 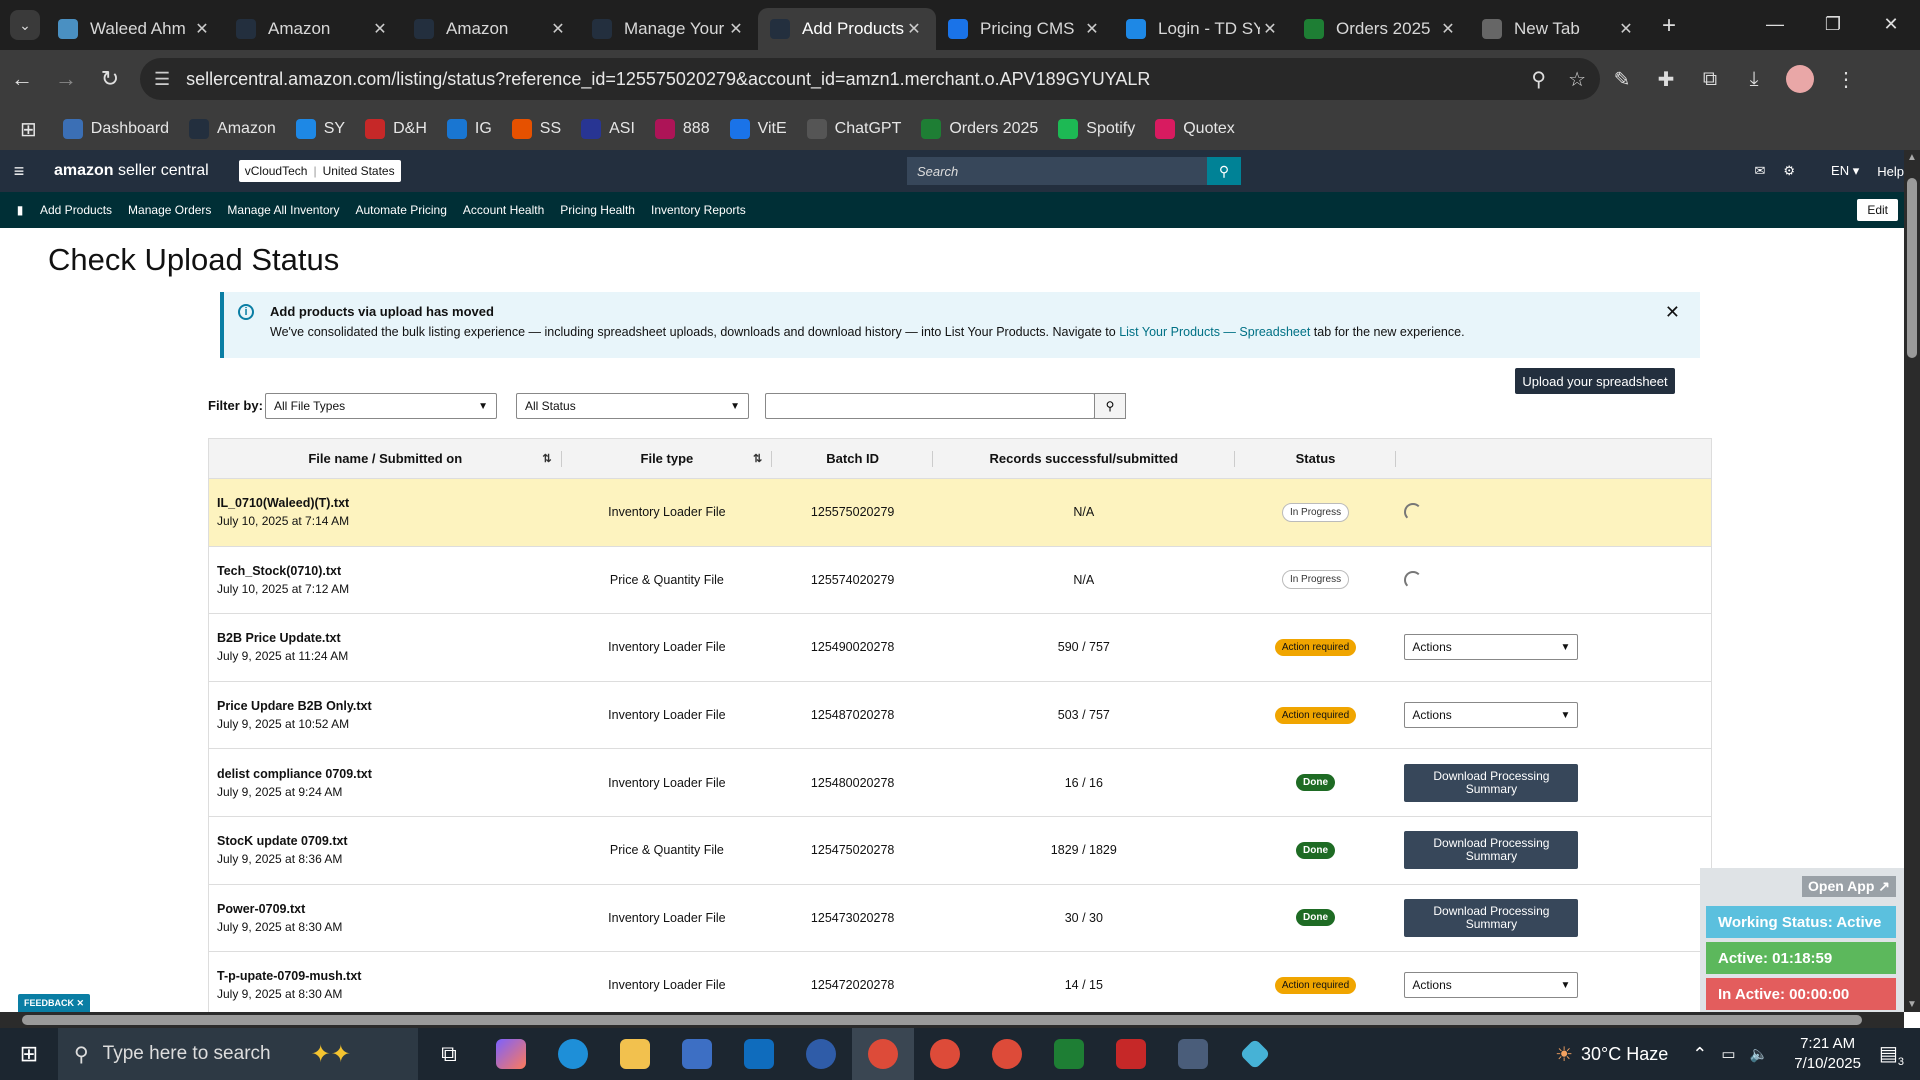 I want to click on bookmark-item: Dashboard, so click(x=115, y=129).